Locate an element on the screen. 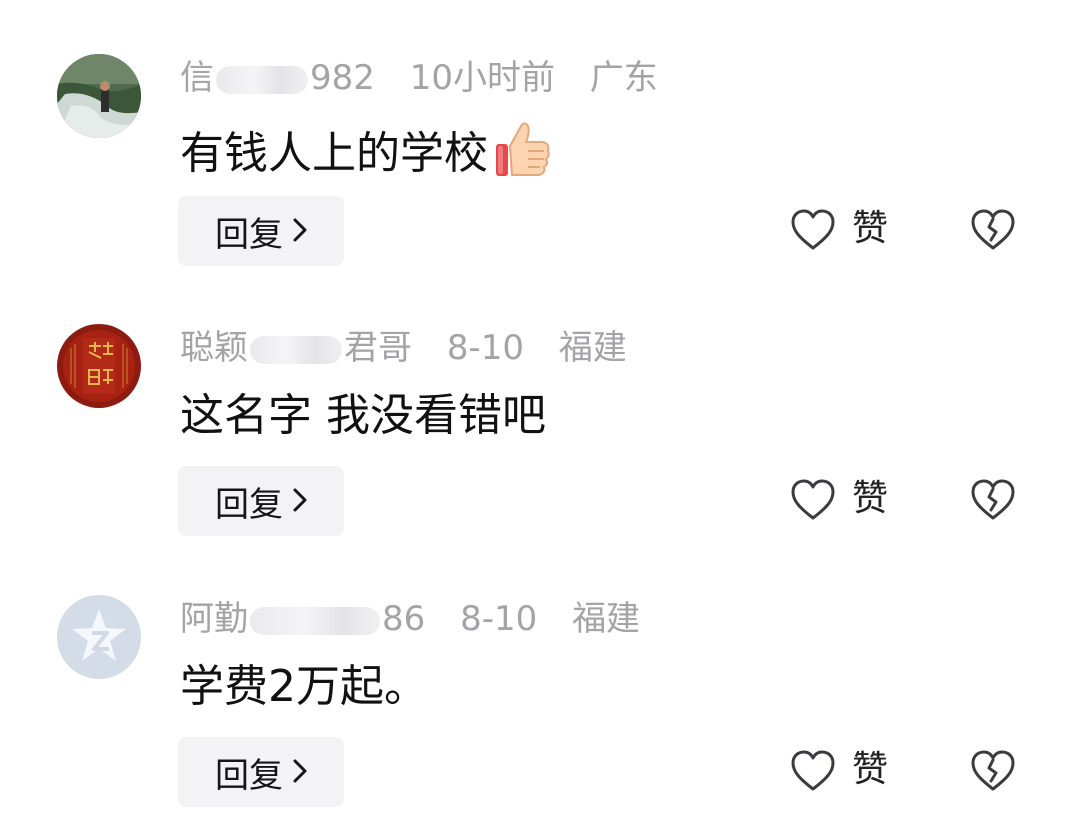 The height and width of the screenshot is (826, 1080). username: 聪颖 君哥 is located at coordinates (296, 348).